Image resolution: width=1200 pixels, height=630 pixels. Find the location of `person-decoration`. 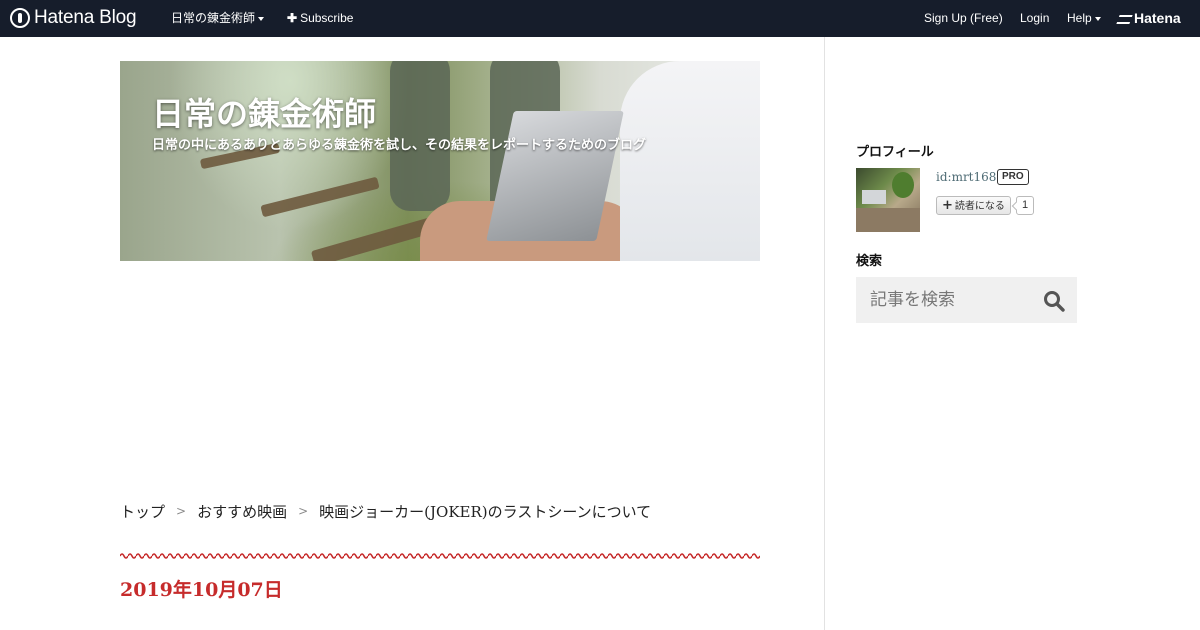

person-decoration is located at coordinates (690, 161).